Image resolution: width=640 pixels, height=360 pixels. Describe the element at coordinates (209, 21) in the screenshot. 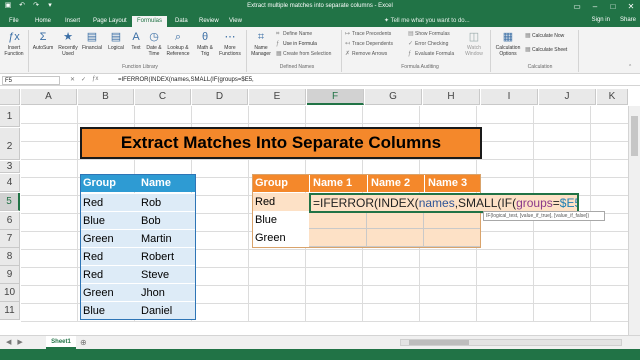

I see `tab-review: Review` at that location.